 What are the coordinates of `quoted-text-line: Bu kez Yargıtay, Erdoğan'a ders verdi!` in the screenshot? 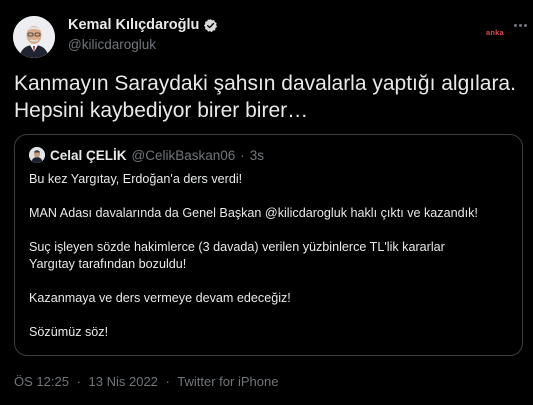 It's located at (136, 179).